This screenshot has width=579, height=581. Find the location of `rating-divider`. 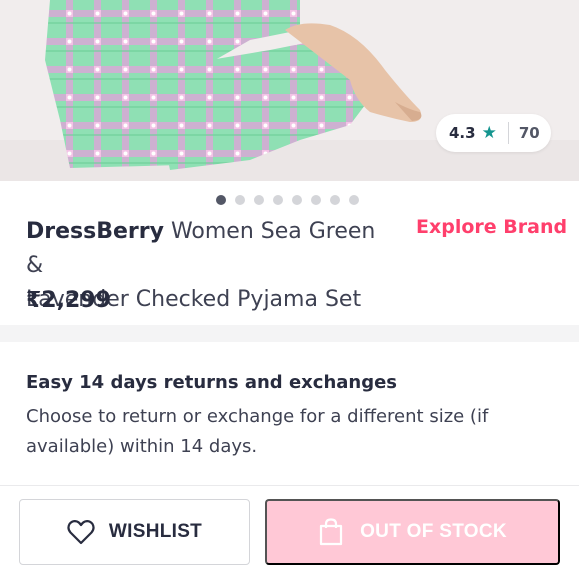

rating-divider is located at coordinates (508, 133).